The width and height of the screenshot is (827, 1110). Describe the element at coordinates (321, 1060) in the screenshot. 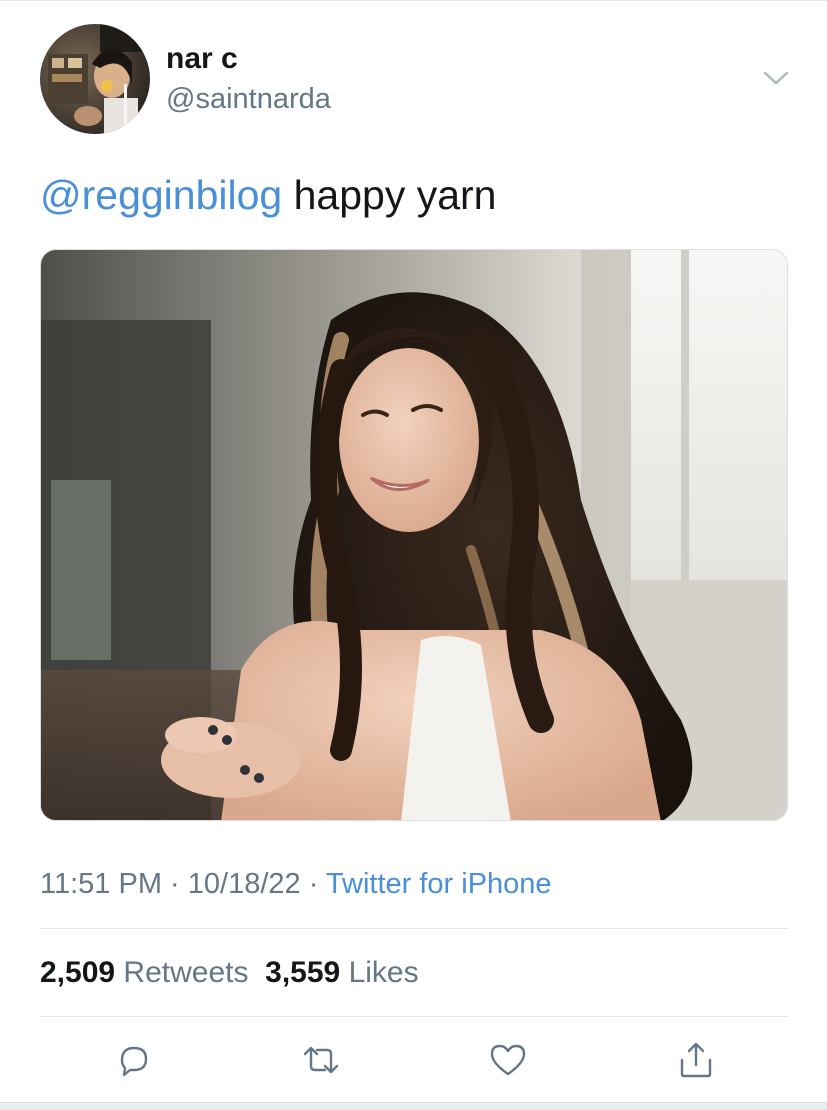

I see `retweet-icon` at that location.